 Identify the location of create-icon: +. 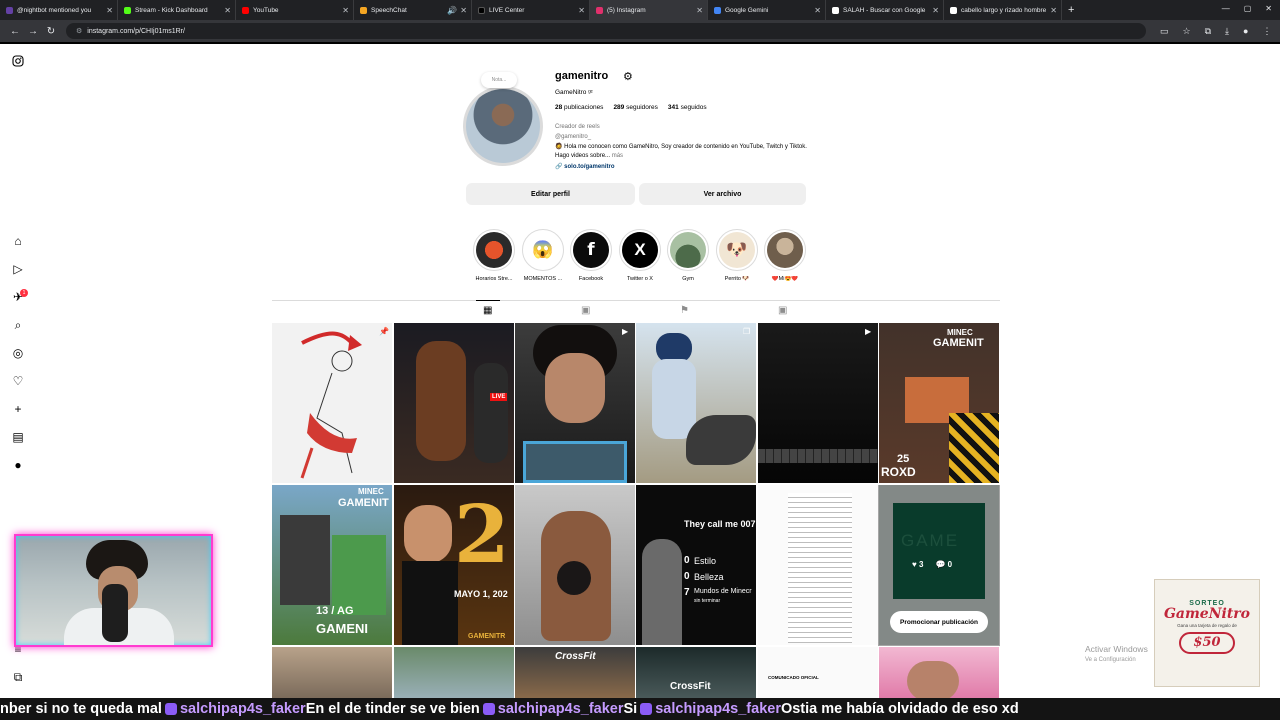
(18, 409).